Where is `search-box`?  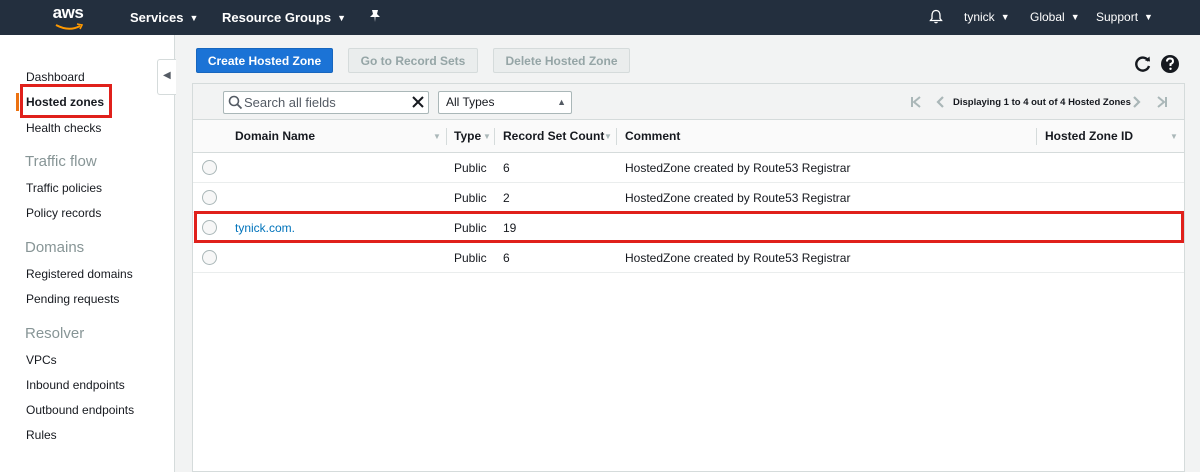 search-box is located at coordinates (326, 102).